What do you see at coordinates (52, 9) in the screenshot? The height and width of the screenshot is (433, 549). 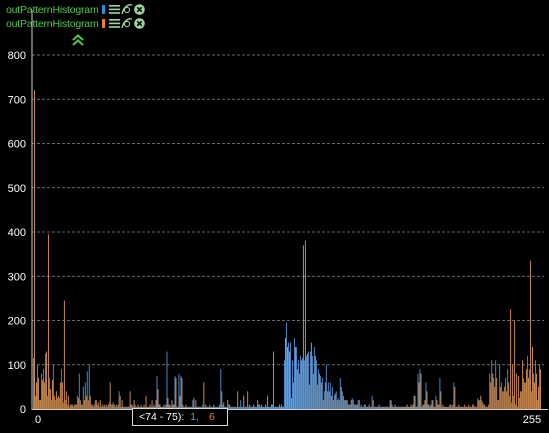 I see `legend-label-1: outPatternHistogram` at bounding box center [52, 9].